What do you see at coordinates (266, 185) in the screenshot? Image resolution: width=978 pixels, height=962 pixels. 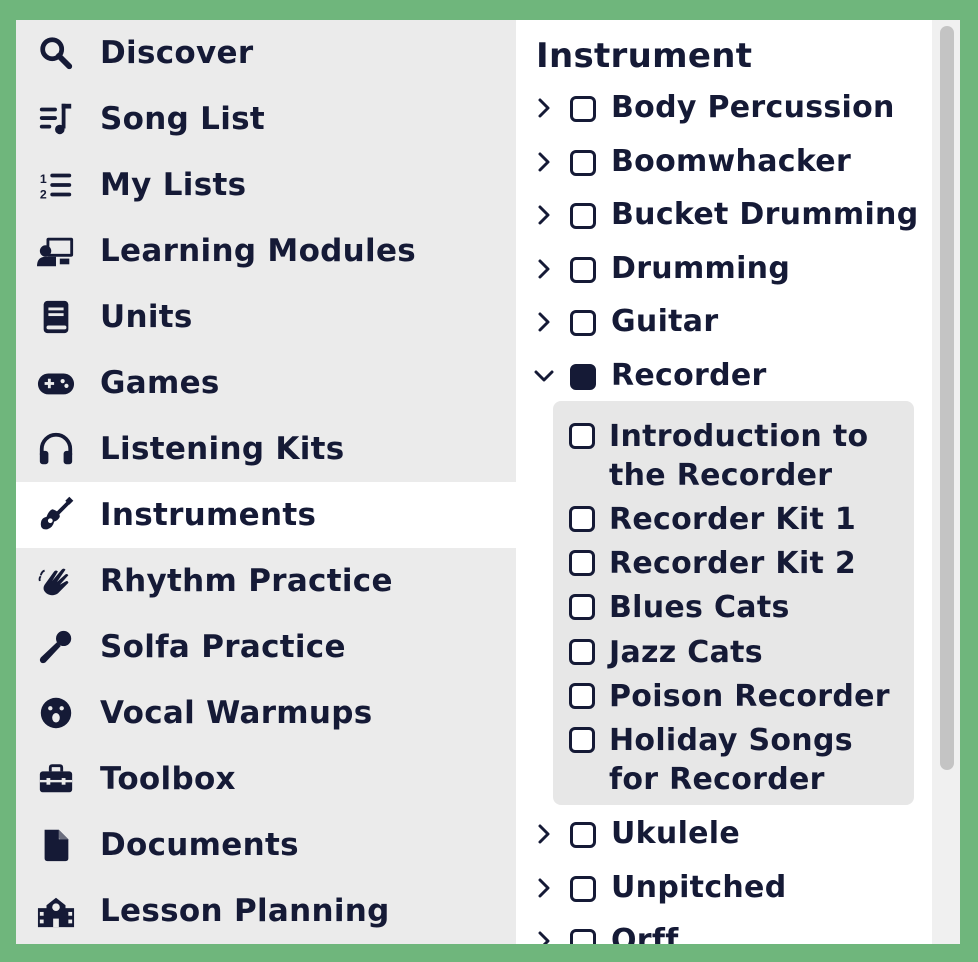 I see `sidebar-item-my-lists: 12 My Lists` at bounding box center [266, 185].